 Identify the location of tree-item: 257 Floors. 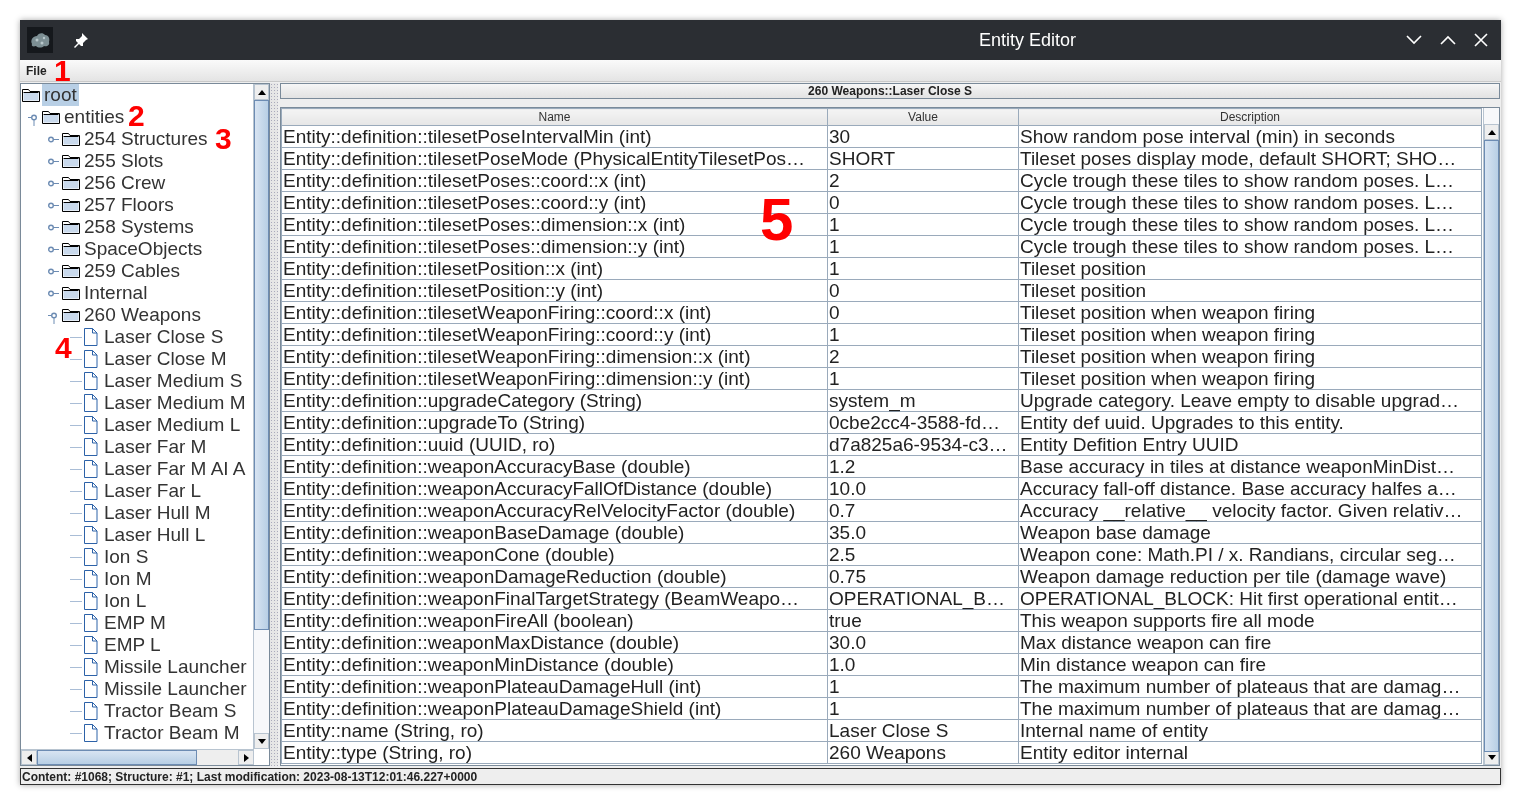
(129, 205).